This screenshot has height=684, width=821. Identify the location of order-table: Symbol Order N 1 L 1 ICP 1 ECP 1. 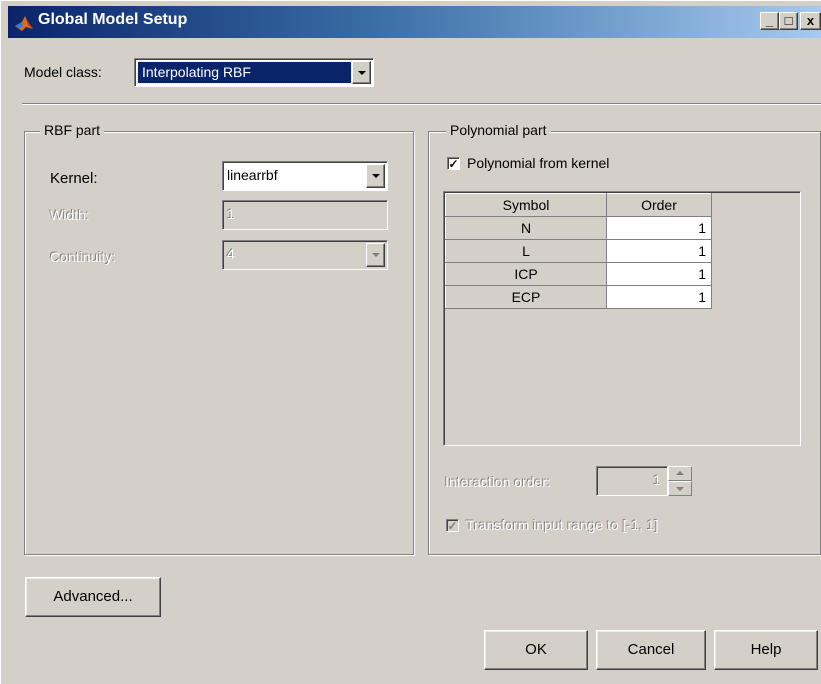
(578, 251).